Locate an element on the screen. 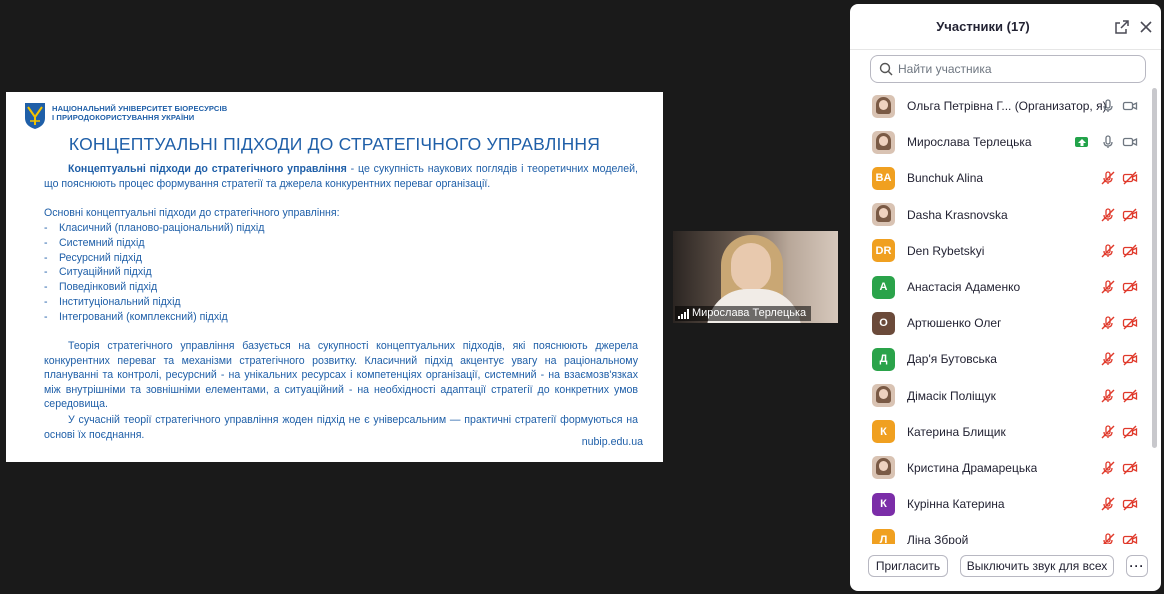 This screenshot has height=594, width=1164. approach-label: Ситуаційний підхід is located at coordinates (105, 272).